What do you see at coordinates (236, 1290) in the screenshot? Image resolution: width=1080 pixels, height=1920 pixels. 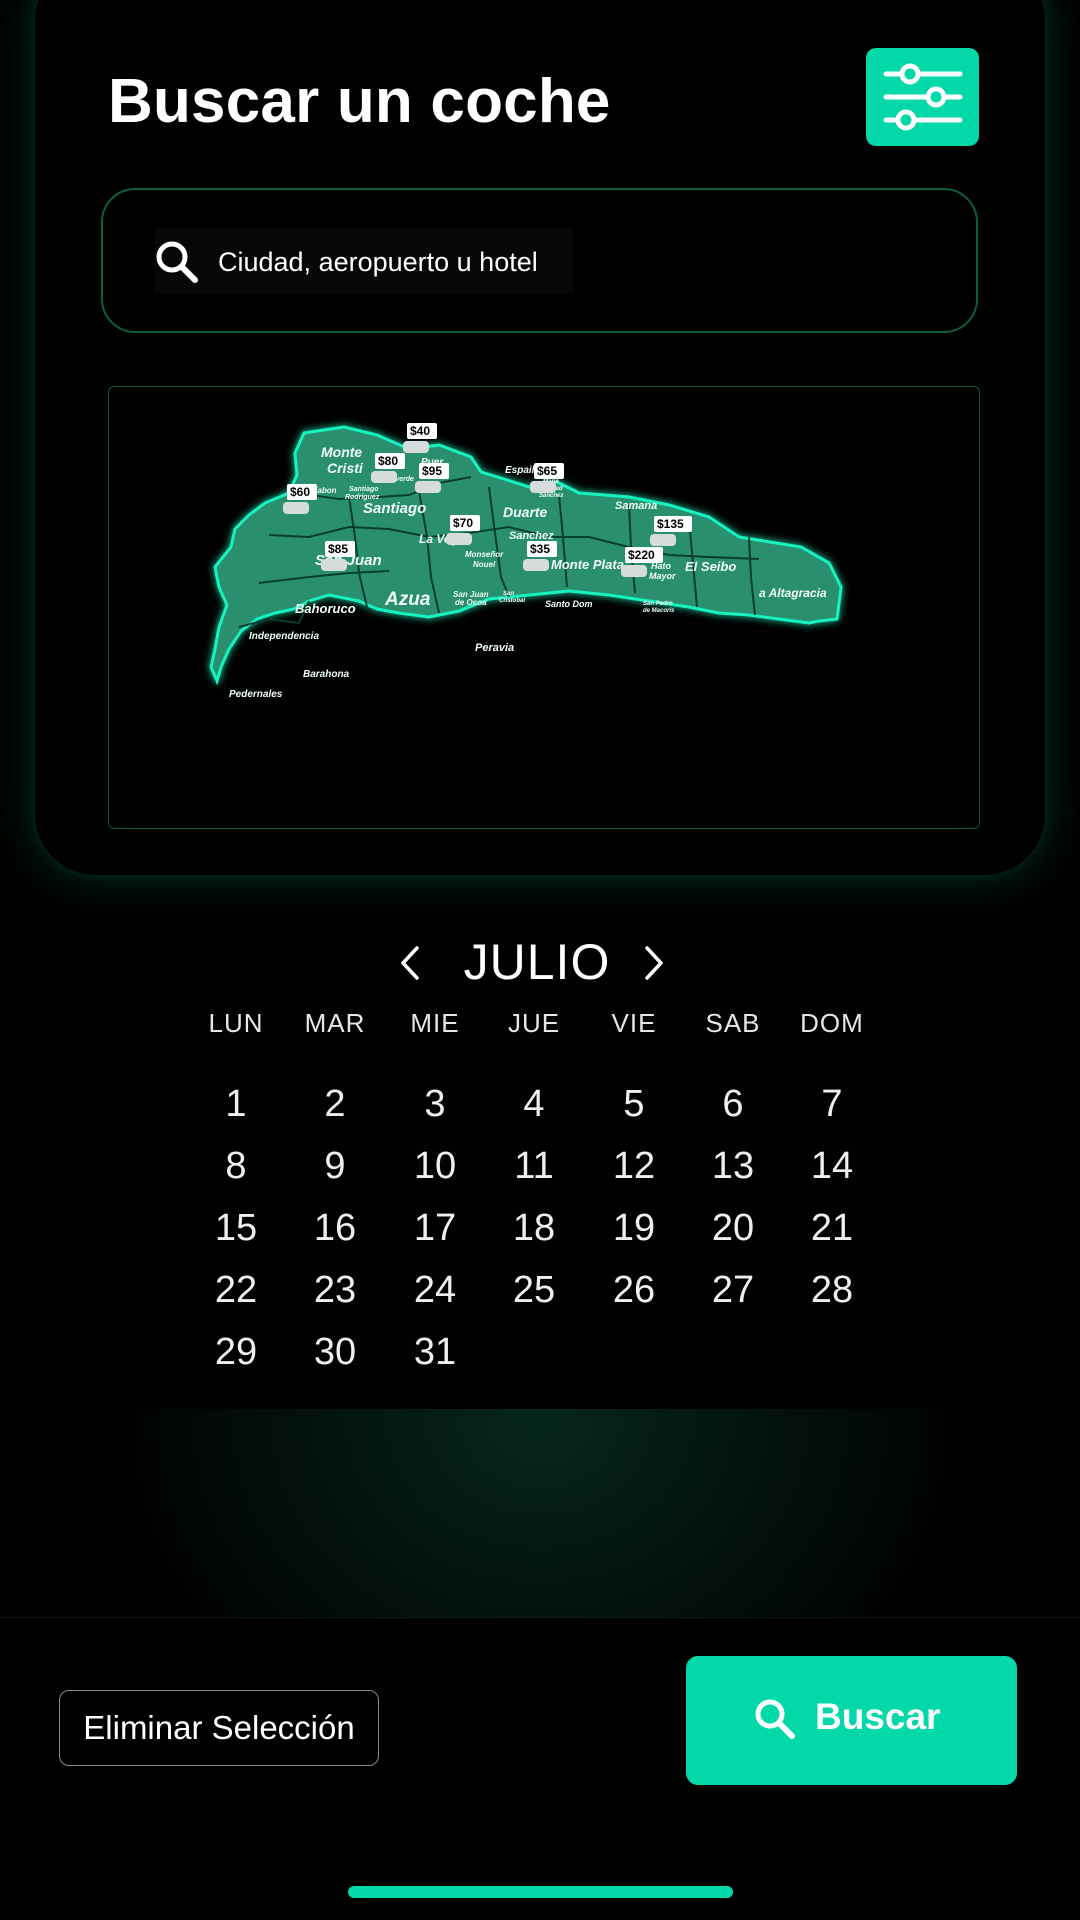 I see `calendar-day: 22` at bounding box center [236, 1290].